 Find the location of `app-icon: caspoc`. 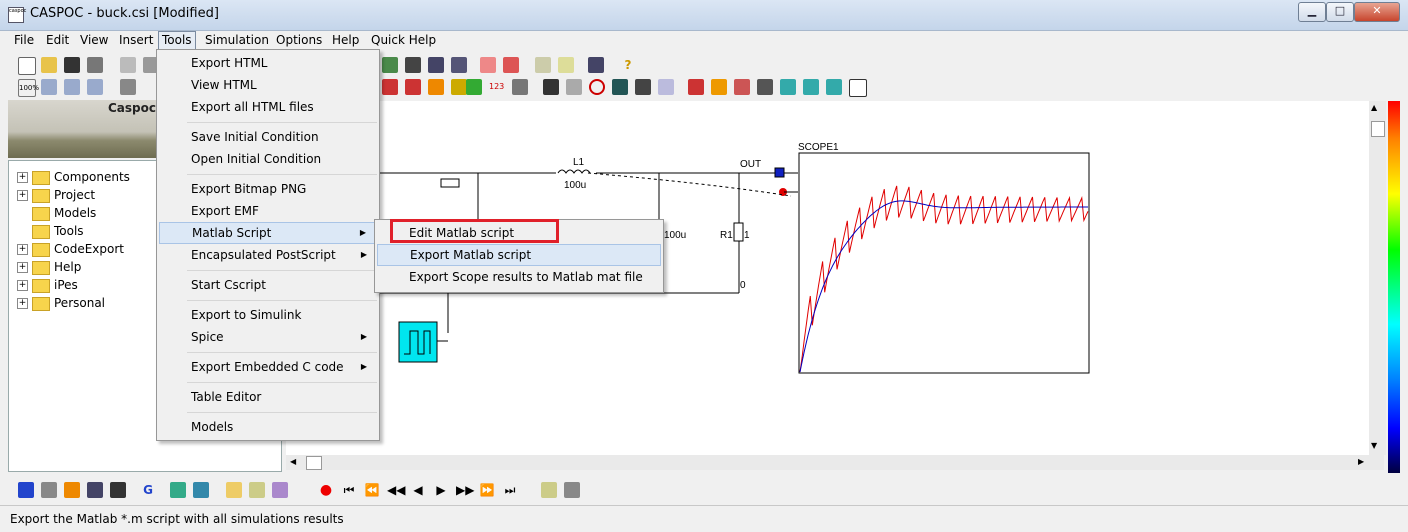

app-icon: caspoc is located at coordinates (17, 15).